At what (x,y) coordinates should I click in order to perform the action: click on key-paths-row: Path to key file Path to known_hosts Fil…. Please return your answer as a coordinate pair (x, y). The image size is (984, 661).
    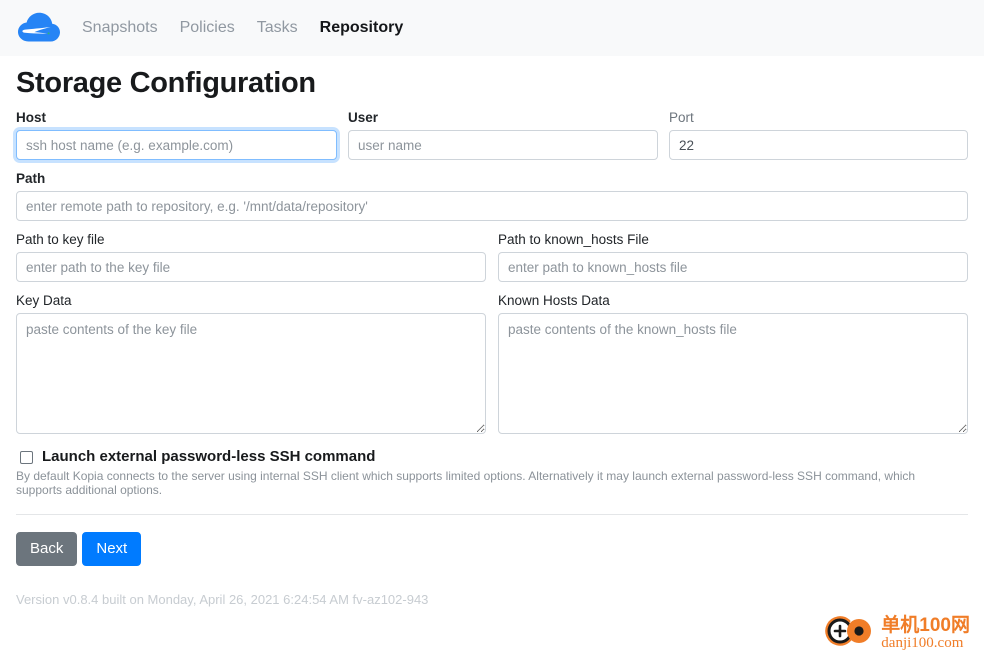
    Looking at the image, I should click on (492, 256).